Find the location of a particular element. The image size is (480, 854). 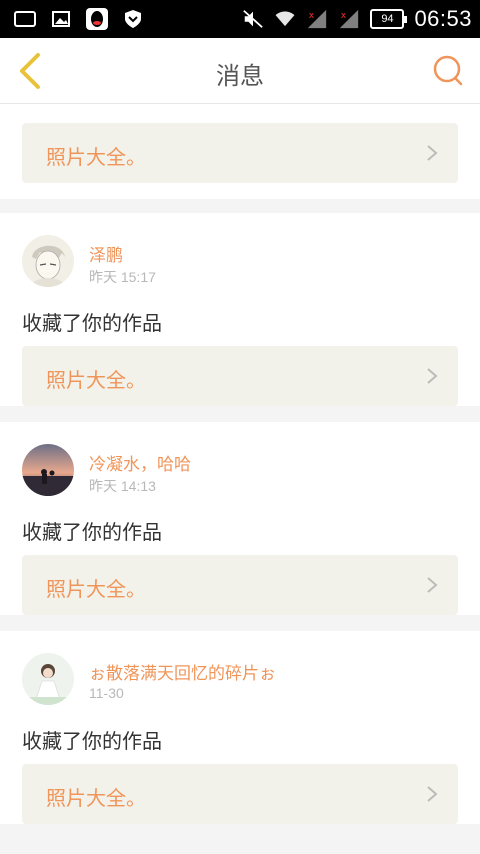

qq-icon is located at coordinates (97, 19).